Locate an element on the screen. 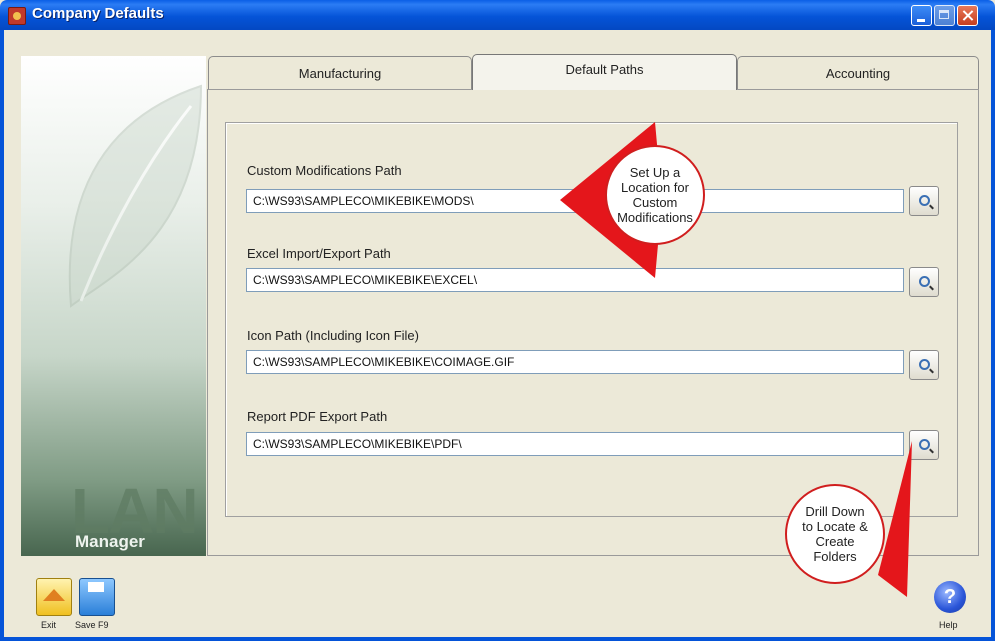 The width and height of the screenshot is (995, 641). callout-arrow-bottom is located at coordinates (895, 519).